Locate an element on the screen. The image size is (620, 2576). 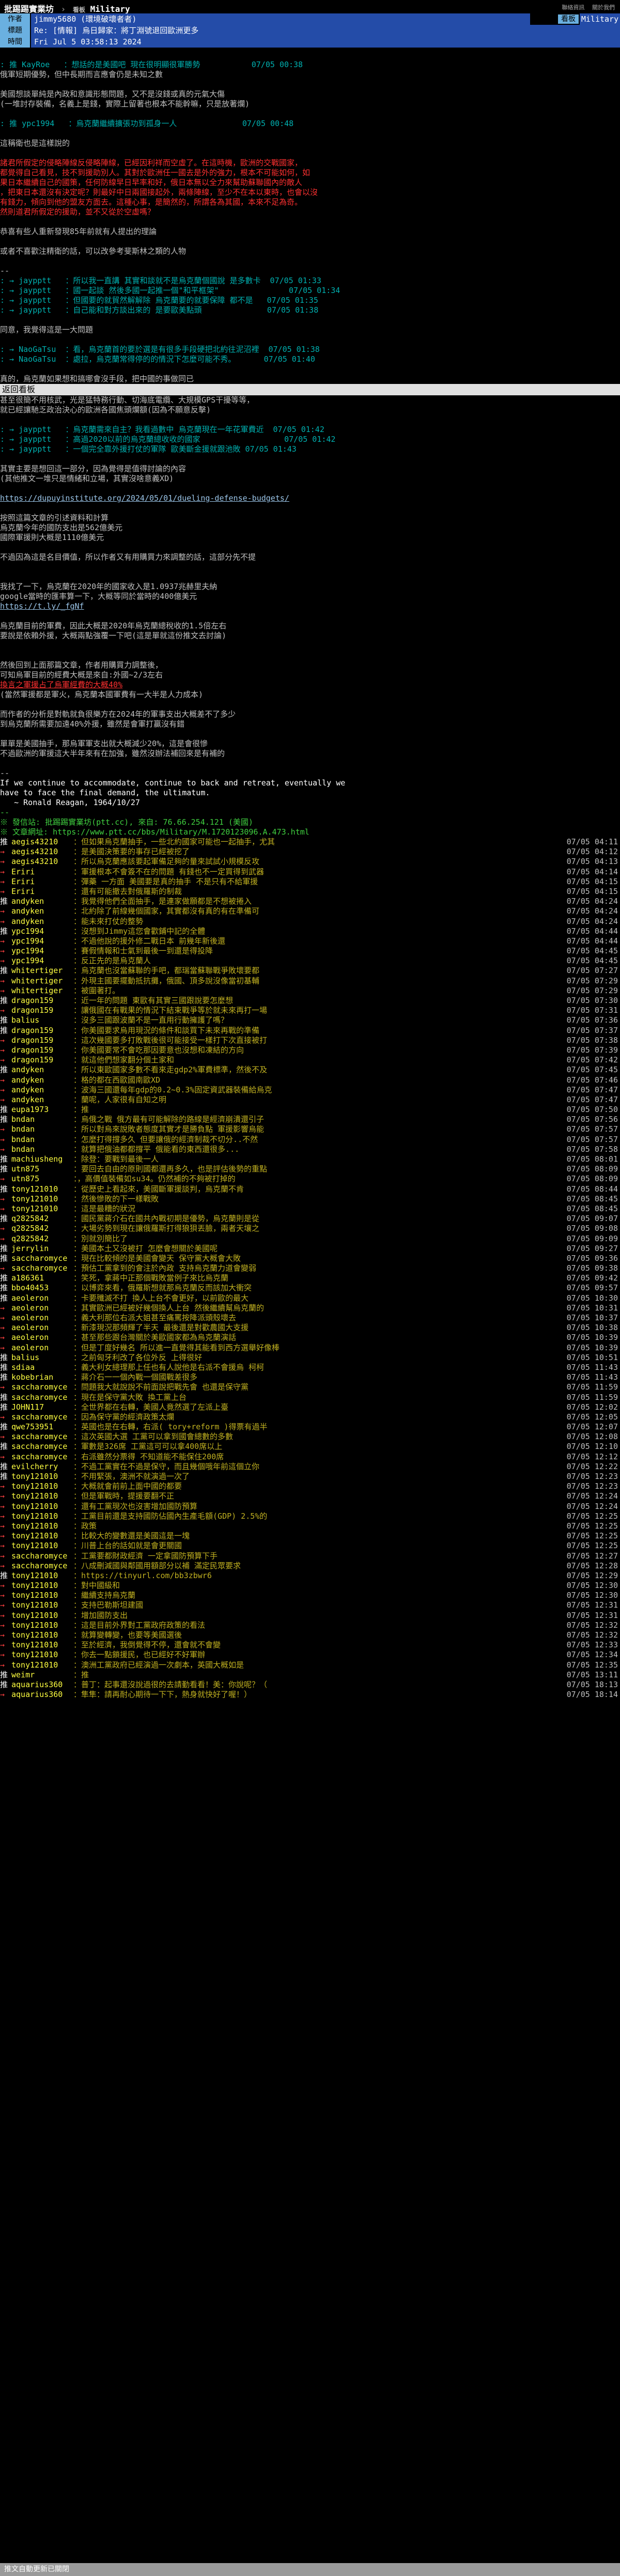
push-tag: 推 is located at coordinates (4, 1298).